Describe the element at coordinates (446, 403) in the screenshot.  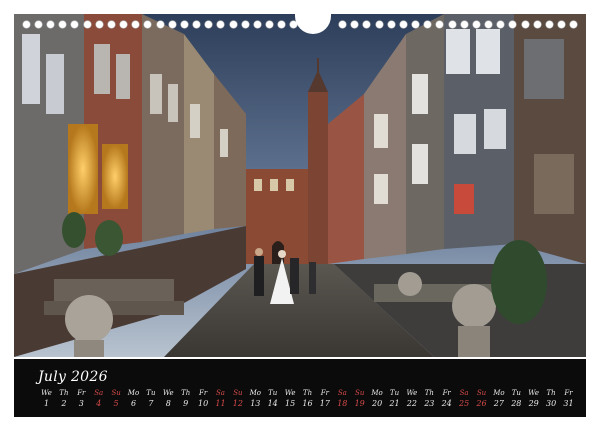
I see `day-number: 24` at that location.